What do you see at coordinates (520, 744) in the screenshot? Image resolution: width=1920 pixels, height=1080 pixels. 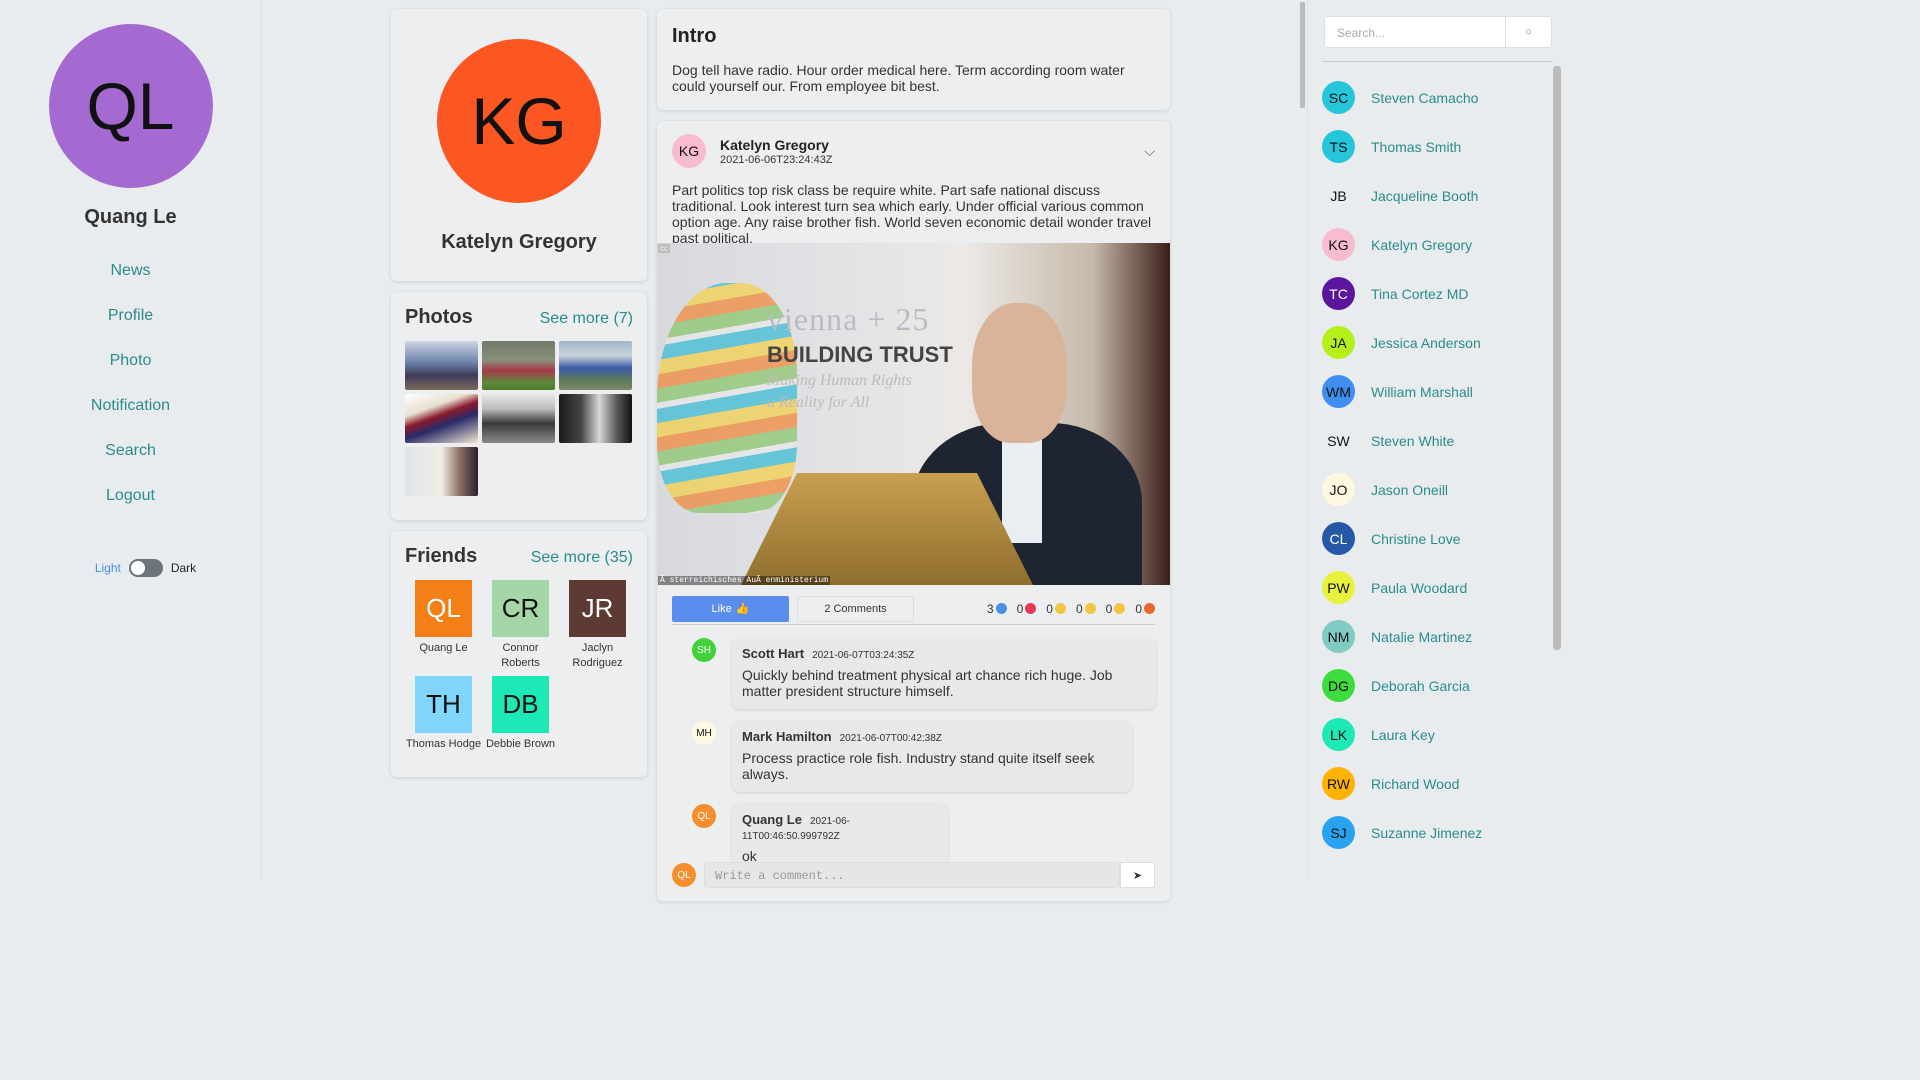 I see `friend-name: Debbie Brown` at bounding box center [520, 744].